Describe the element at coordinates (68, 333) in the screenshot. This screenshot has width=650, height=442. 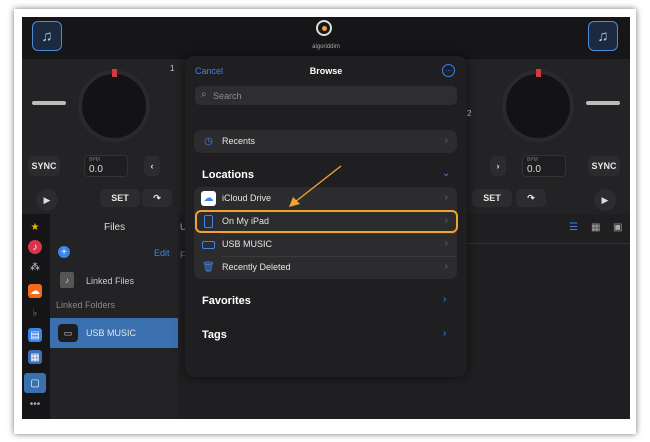
I see `folder-icon: ▭` at that location.